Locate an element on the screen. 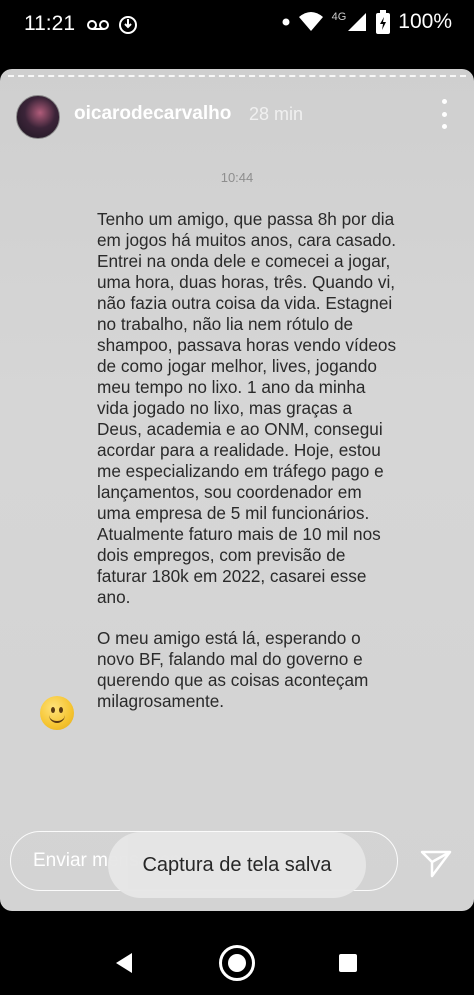  voicemail-icon is located at coordinates (98, 25).